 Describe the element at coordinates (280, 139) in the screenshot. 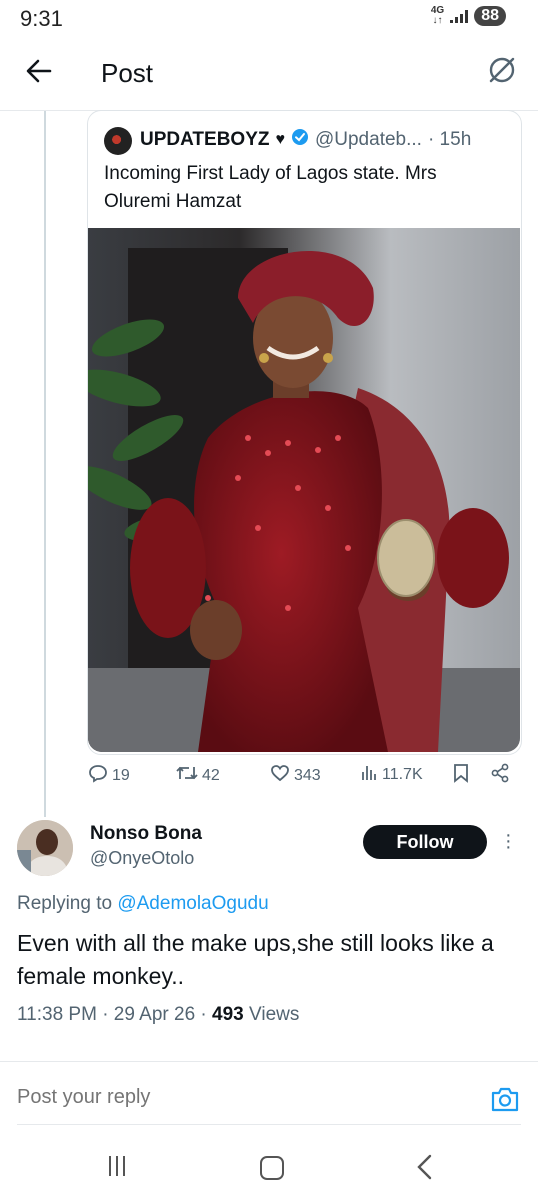

I see `heart-emoji-icon: ♥` at that location.